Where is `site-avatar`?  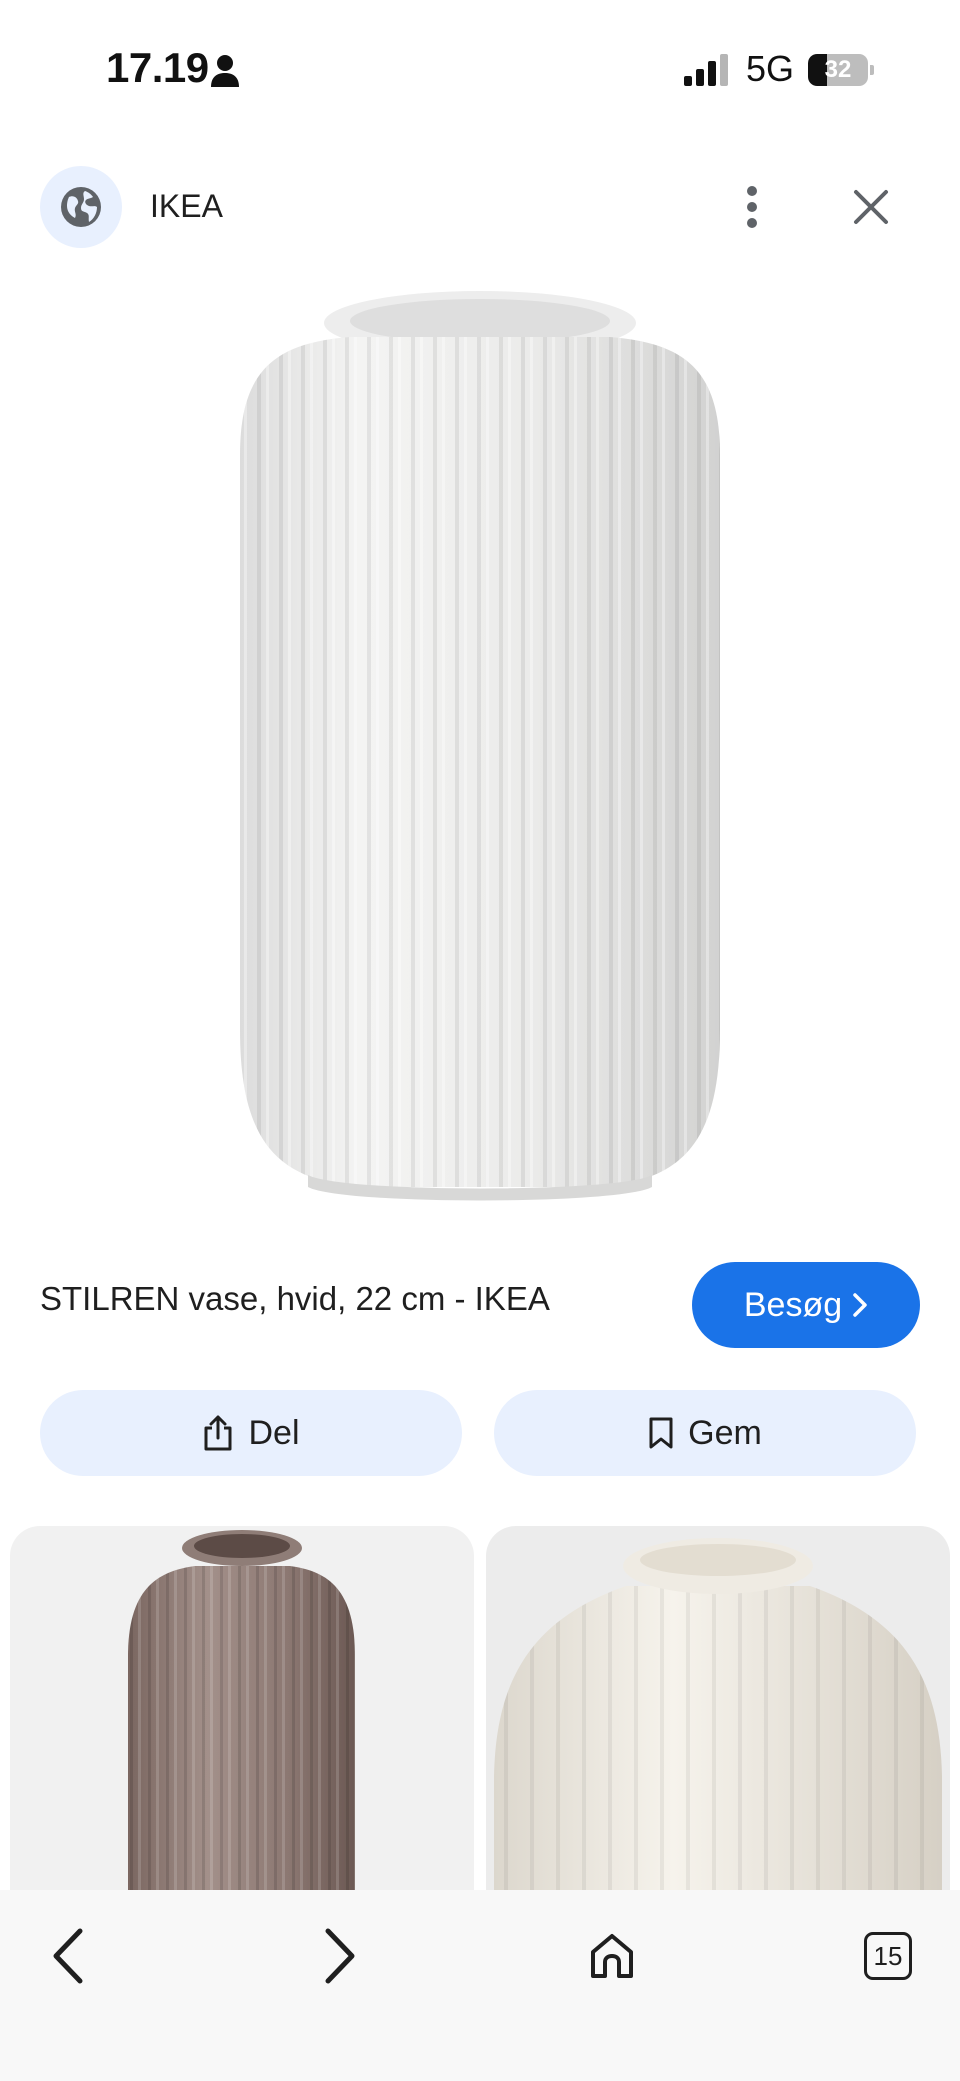
site-avatar is located at coordinates (81, 207).